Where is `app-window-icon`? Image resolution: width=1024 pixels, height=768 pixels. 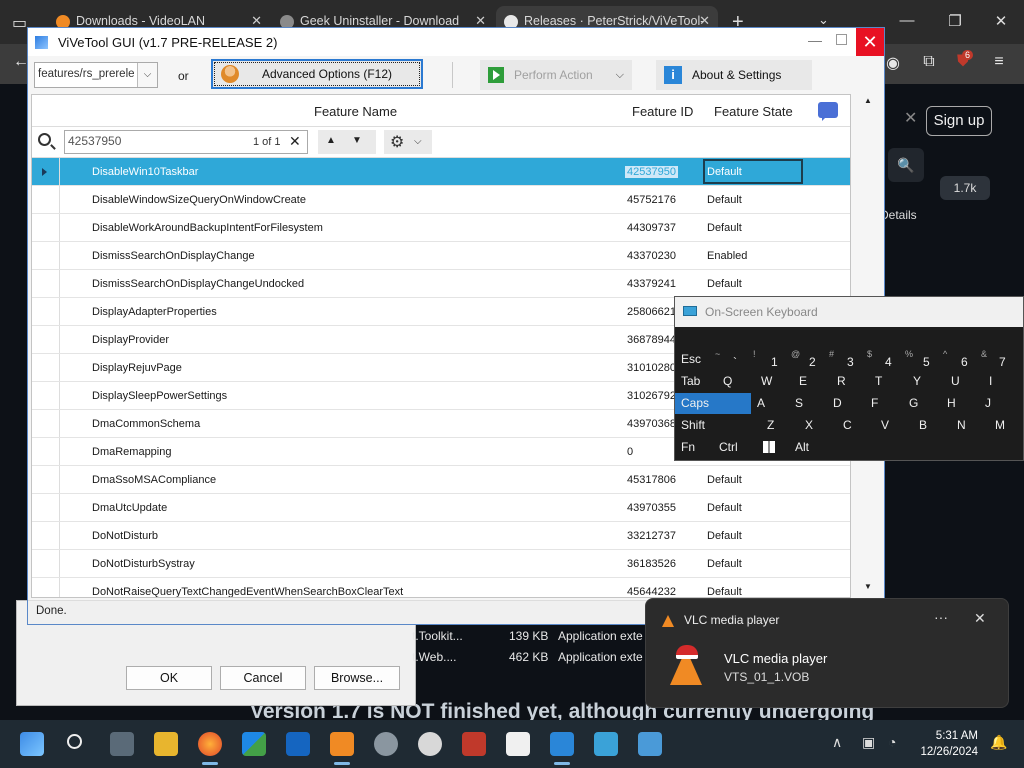
app-window-icon is located at coordinates (650, 744).